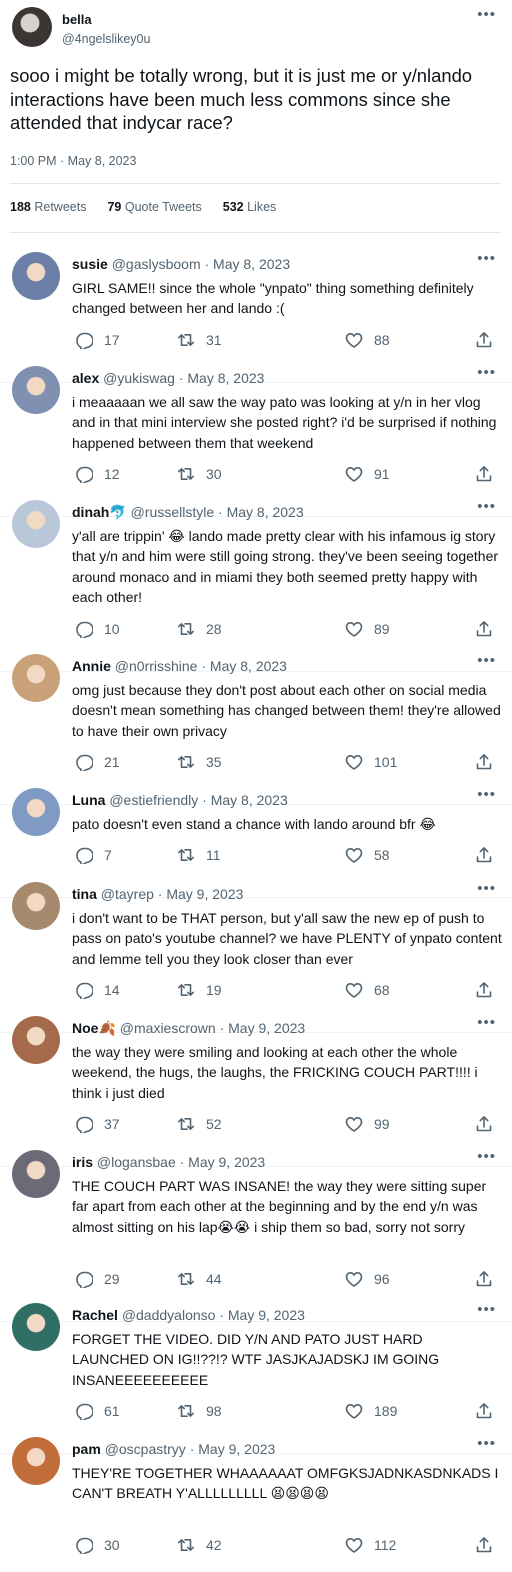 The width and height of the screenshot is (512, 1572). What do you see at coordinates (183, 378) in the screenshot?
I see `author-handle-date: @yukiswag · May 8, 2023` at bounding box center [183, 378].